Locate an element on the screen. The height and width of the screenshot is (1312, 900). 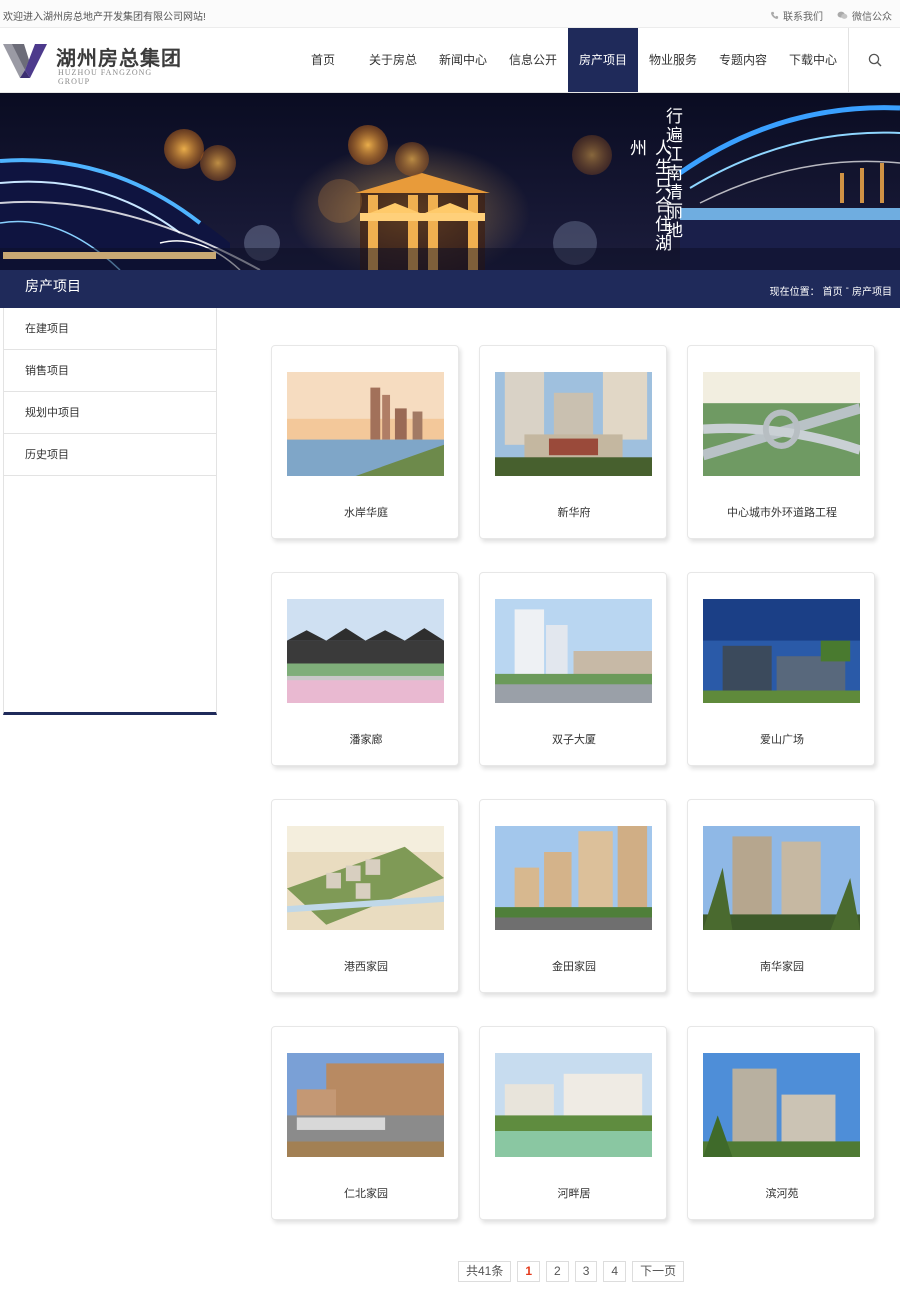
nav-about: 关于房总 is located at coordinates (393, 60).